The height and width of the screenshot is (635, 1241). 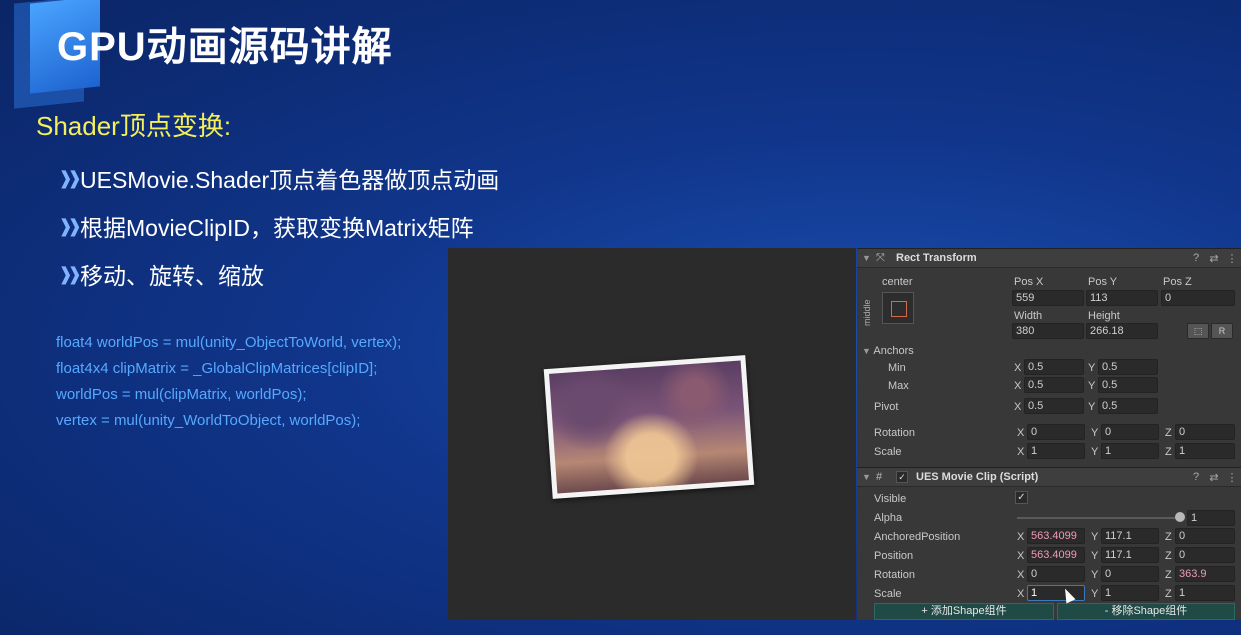 What do you see at coordinates (1211, 518) in the screenshot?
I see `alpha-field: 1` at bounding box center [1211, 518].